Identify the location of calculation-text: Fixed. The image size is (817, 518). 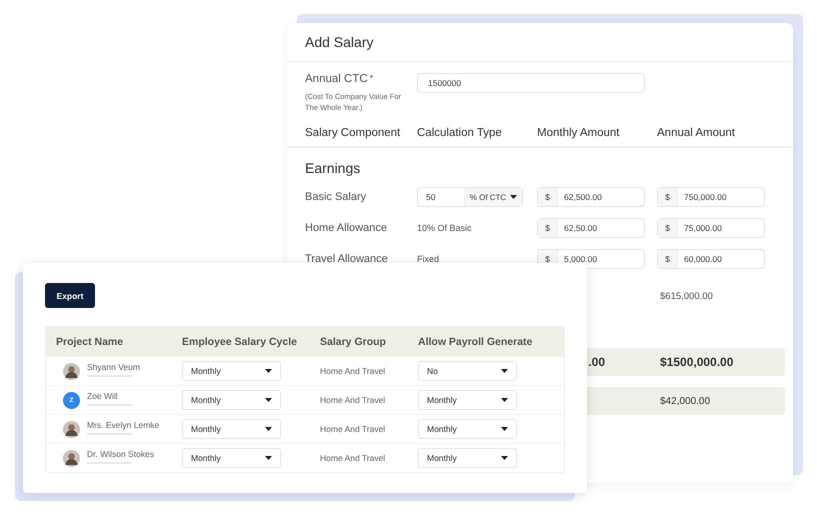
(428, 259).